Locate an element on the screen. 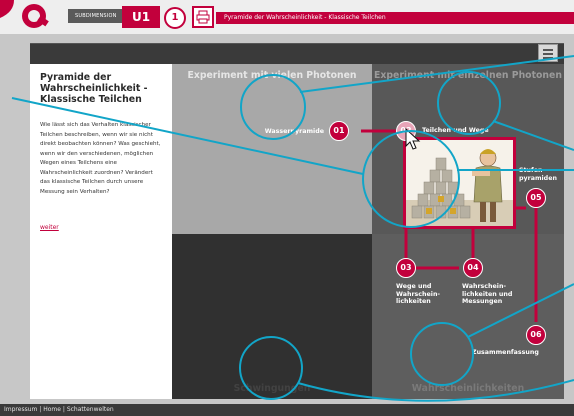 The image size is (574, 416). node-06: 06 is located at coordinates (536, 335).